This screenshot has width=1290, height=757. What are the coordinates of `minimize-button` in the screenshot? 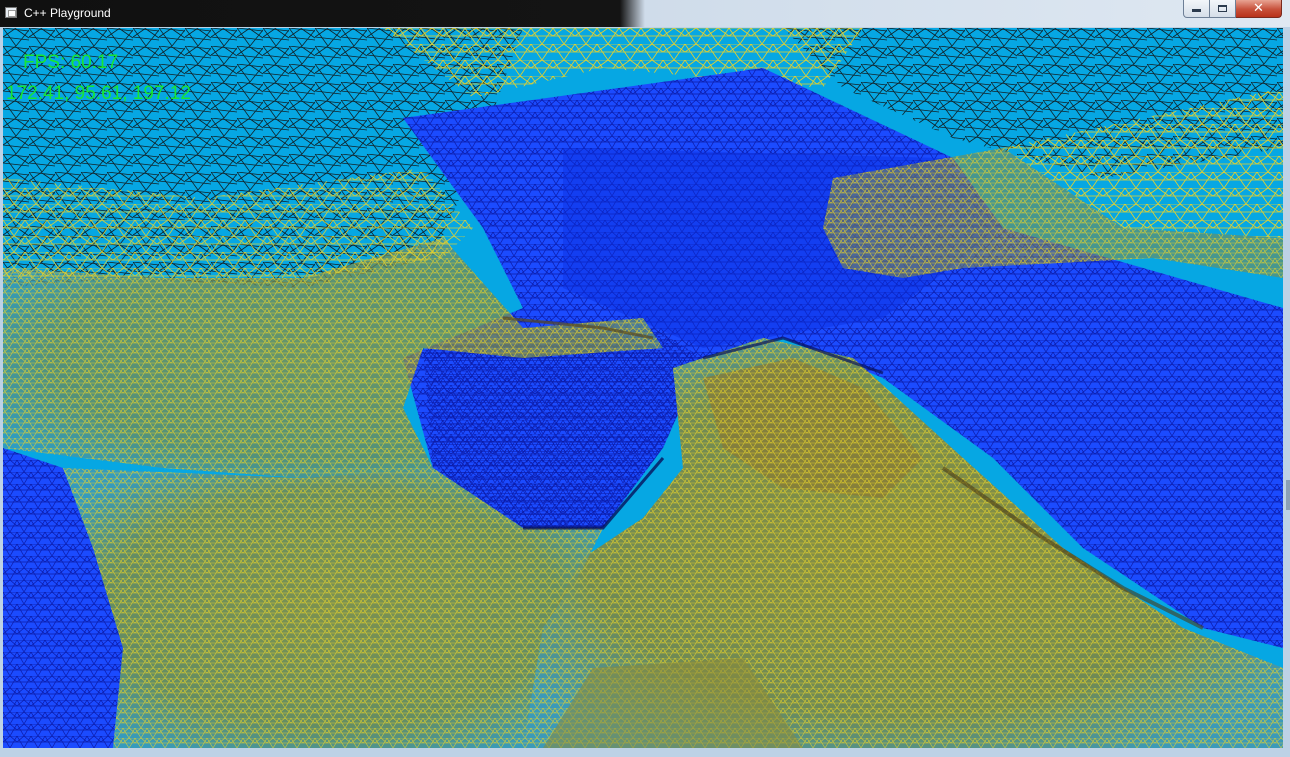 It's located at (1196, 9).